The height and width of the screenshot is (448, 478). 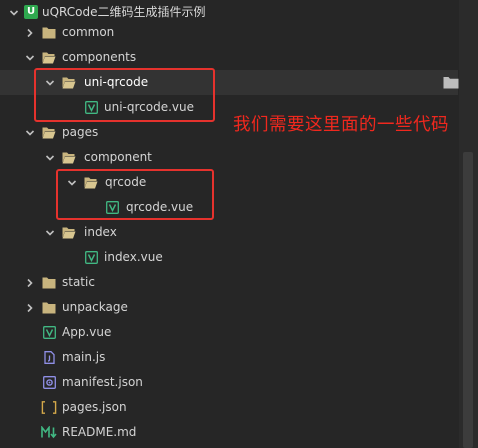 What do you see at coordinates (229, 57) in the screenshot?
I see `tree-item-components: components` at bounding box center [229, 57].